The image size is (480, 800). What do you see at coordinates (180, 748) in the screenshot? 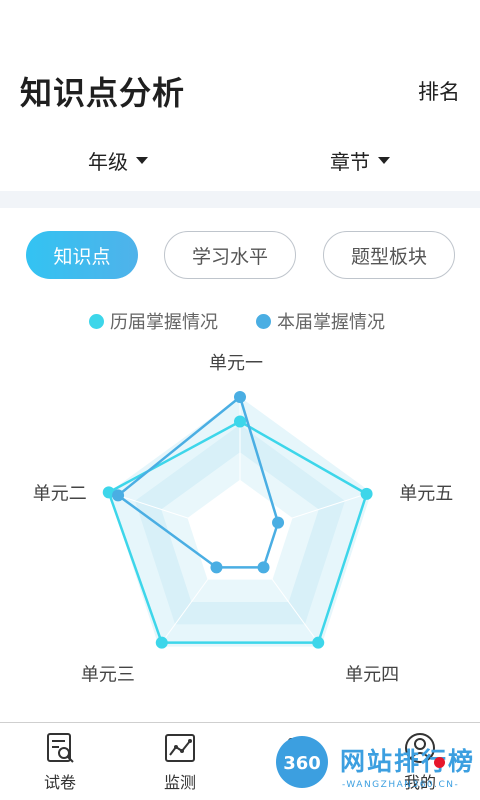
I see `chart-image-icon` at bounding box center [180, 748].